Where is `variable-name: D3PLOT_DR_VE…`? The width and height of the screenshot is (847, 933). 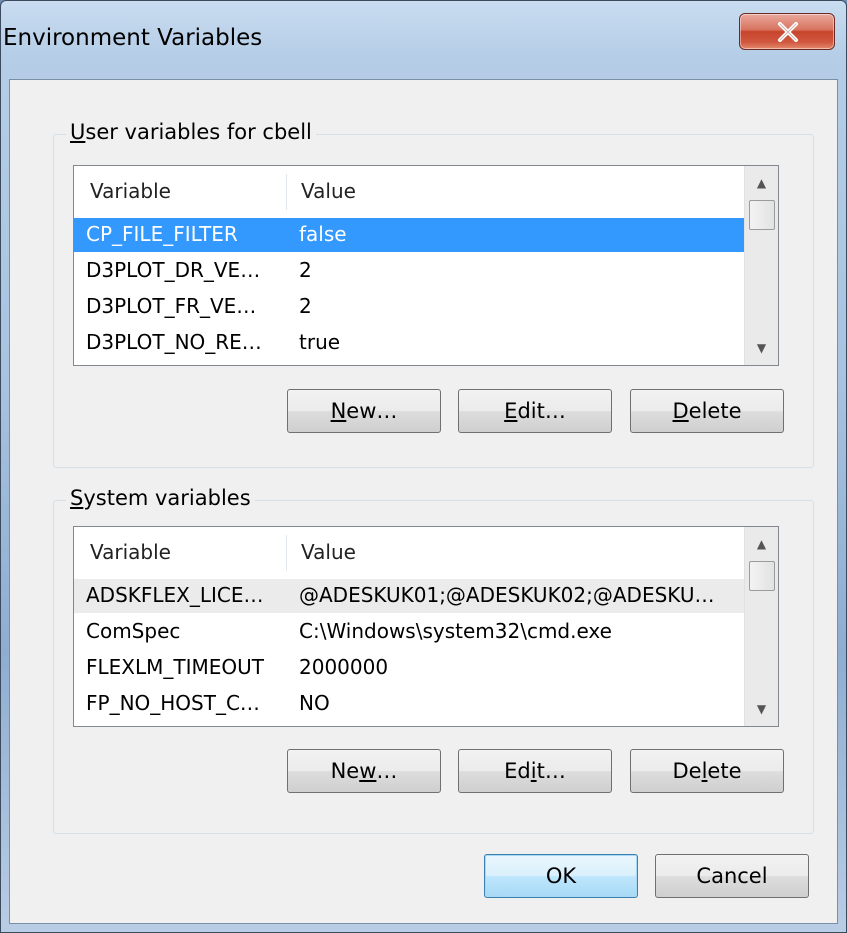 variable-name: D3PLOT_DR_VE… is located at coordinates (173, 270).